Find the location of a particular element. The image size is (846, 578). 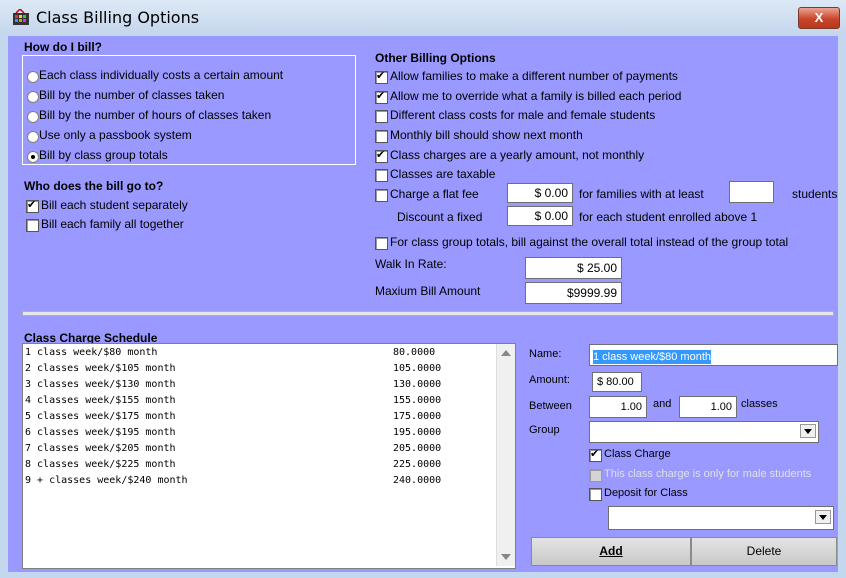

bill-to-heading: Who does the bill go to? is located at coordinates (94, 186).